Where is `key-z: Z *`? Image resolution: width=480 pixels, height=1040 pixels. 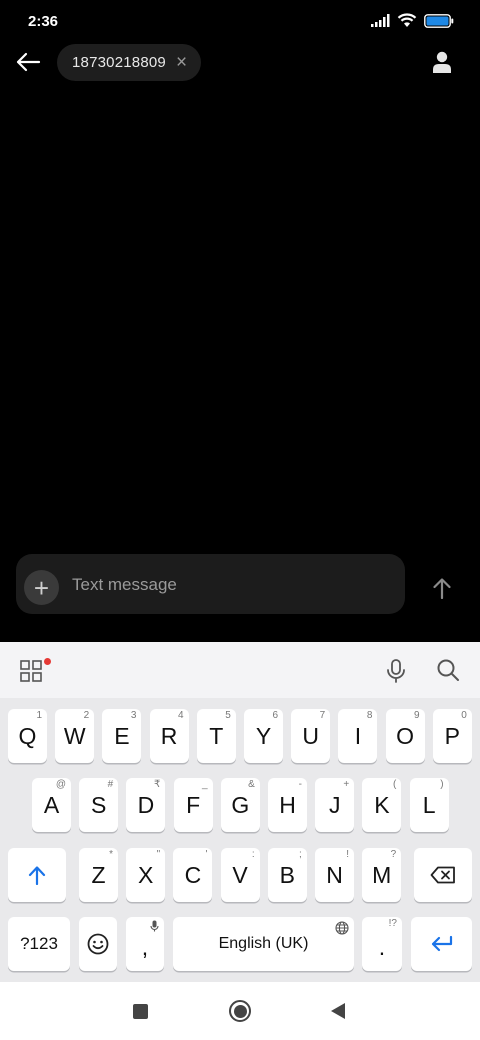
key-z: Z * is located at coordinates (98, 875).